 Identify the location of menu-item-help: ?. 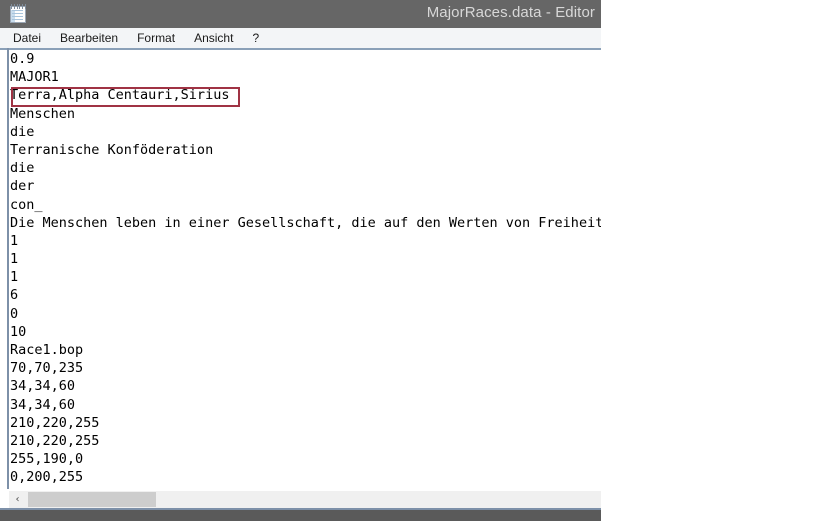
(255, 38).